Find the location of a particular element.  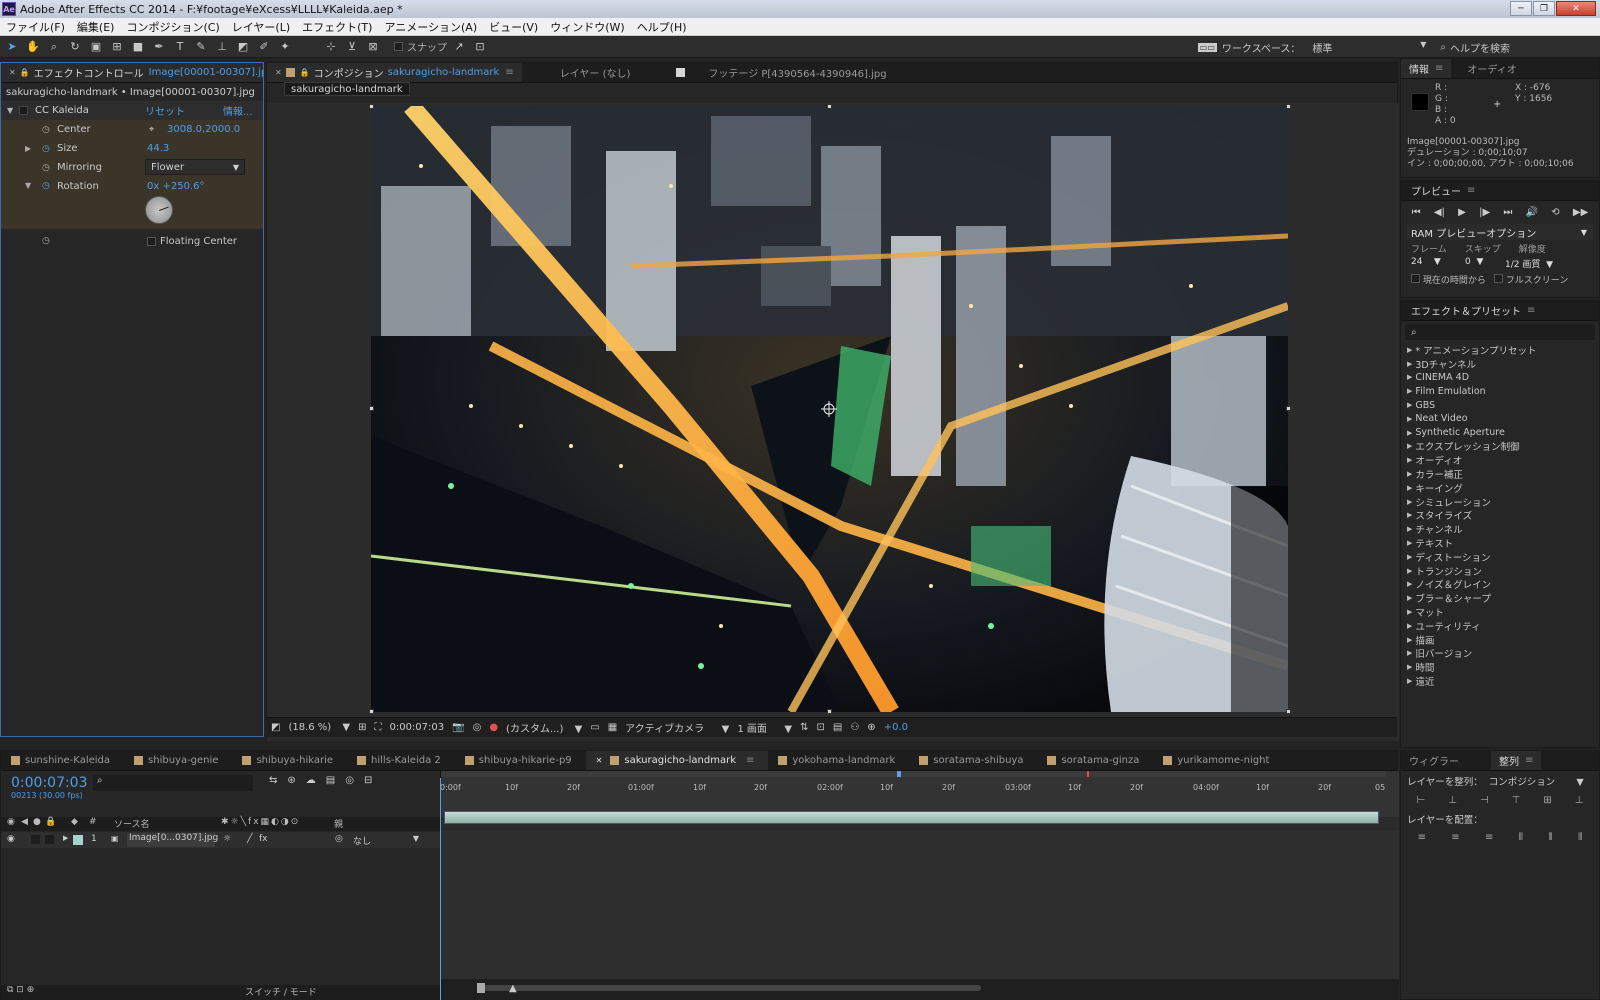

list-item: ▶ ノイズ＆グレイン is located at coordinates (1503, 584).